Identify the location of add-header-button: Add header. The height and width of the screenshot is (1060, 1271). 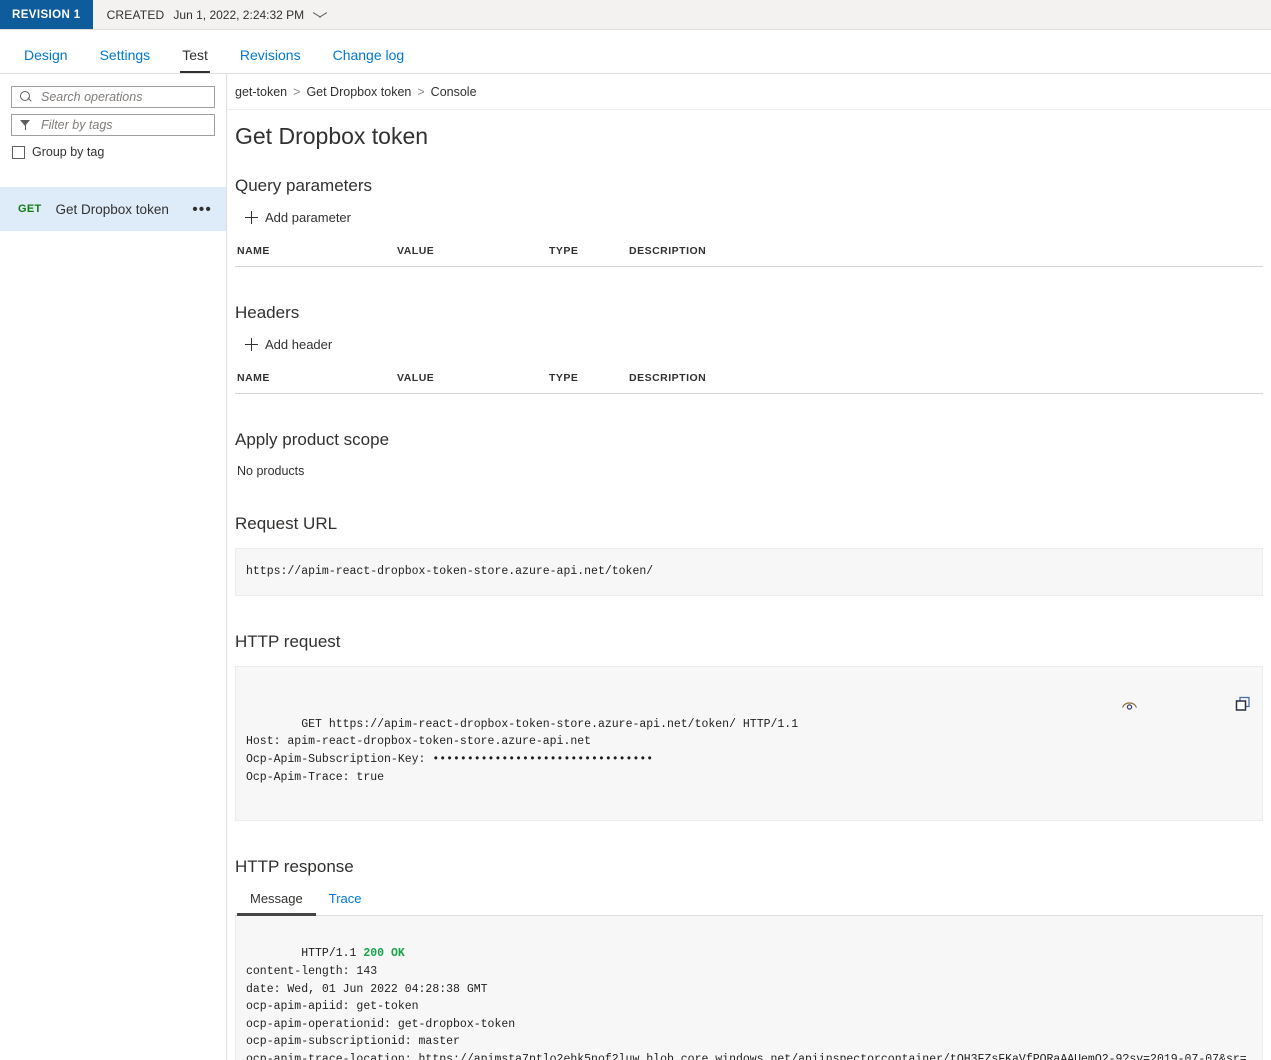
(288, 344).